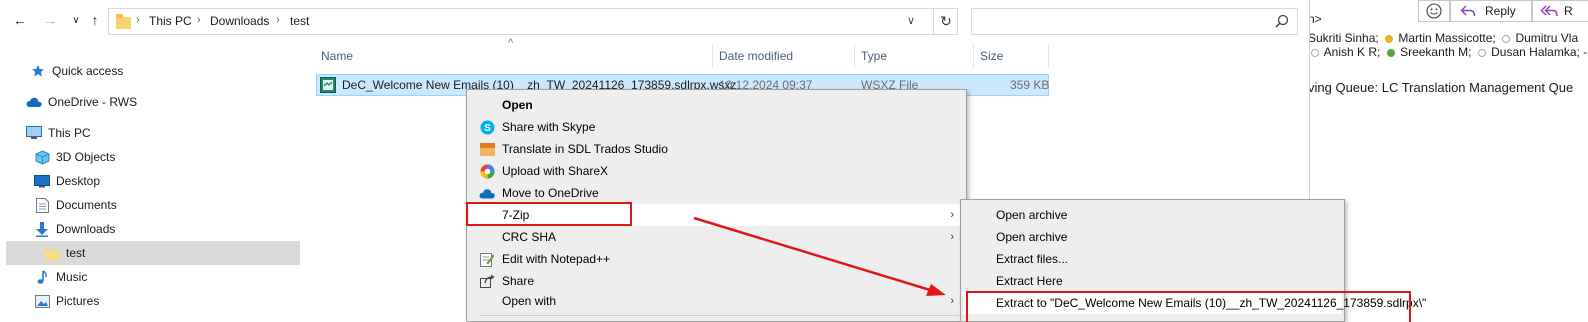  Describe the element at coordinates (716, 301) in the screenshot. I see `menu-item-open-with: Open with ›` at that location.